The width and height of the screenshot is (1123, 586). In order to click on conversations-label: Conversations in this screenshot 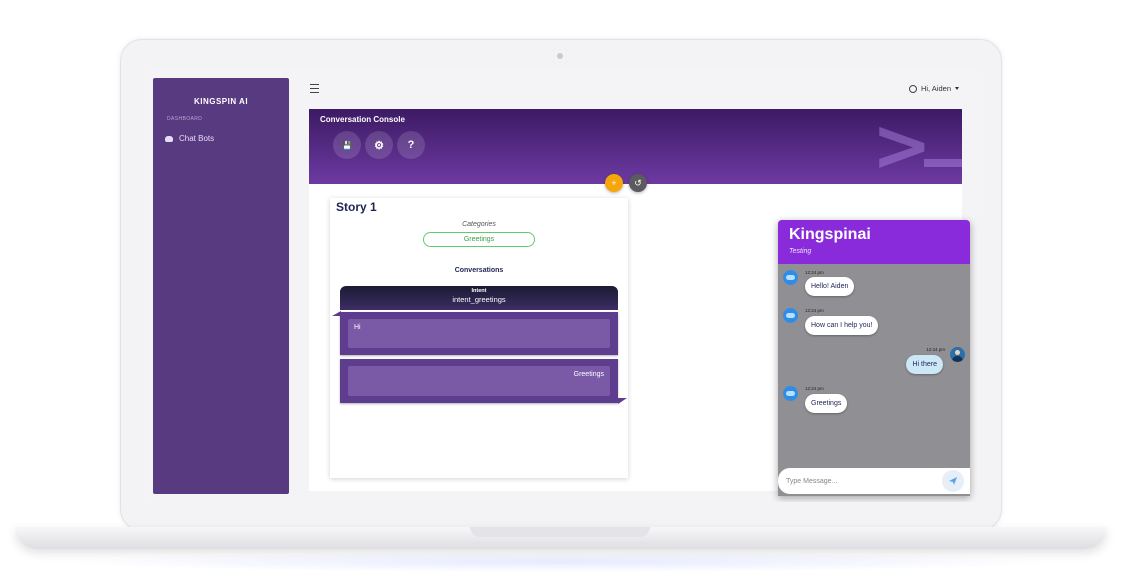, I will do `click(479, 270)`.